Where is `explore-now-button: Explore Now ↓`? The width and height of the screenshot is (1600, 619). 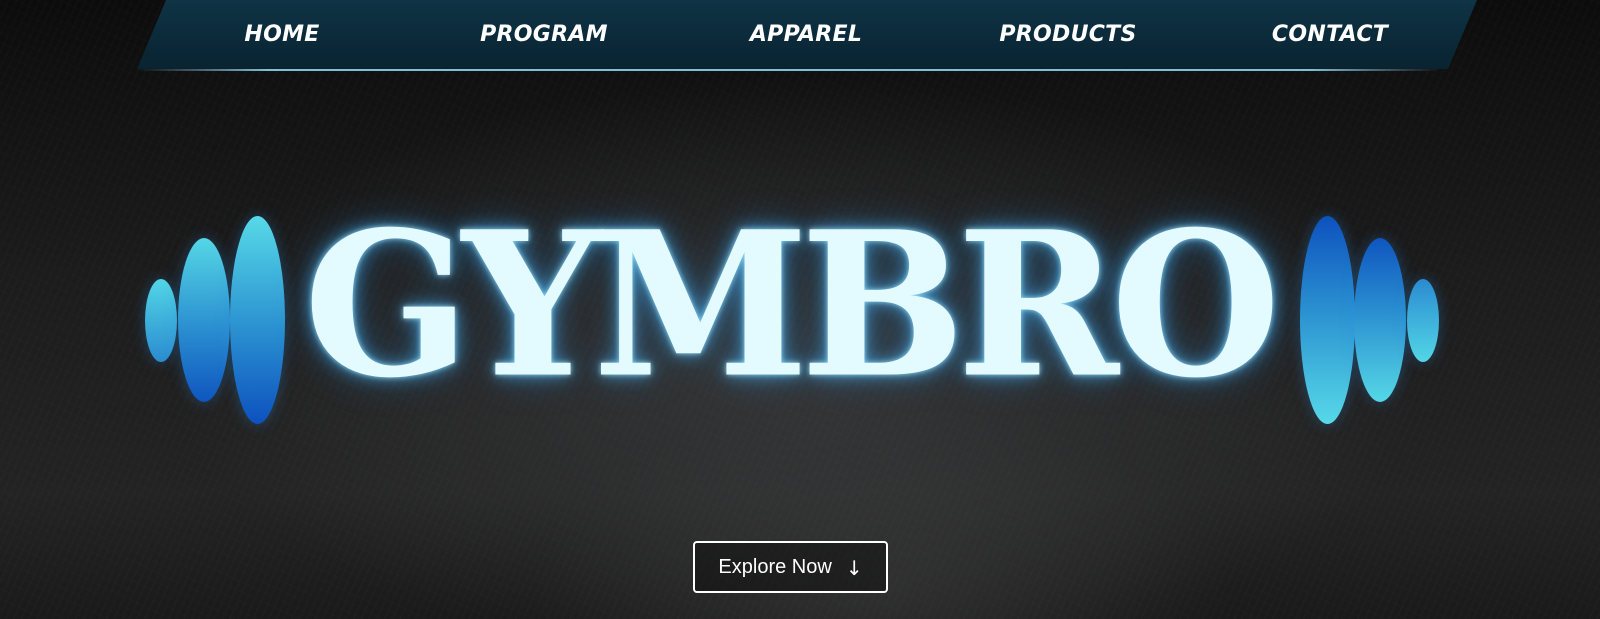
explore-now-button: Explore Now ↓ is located at coordinates (790, 567).